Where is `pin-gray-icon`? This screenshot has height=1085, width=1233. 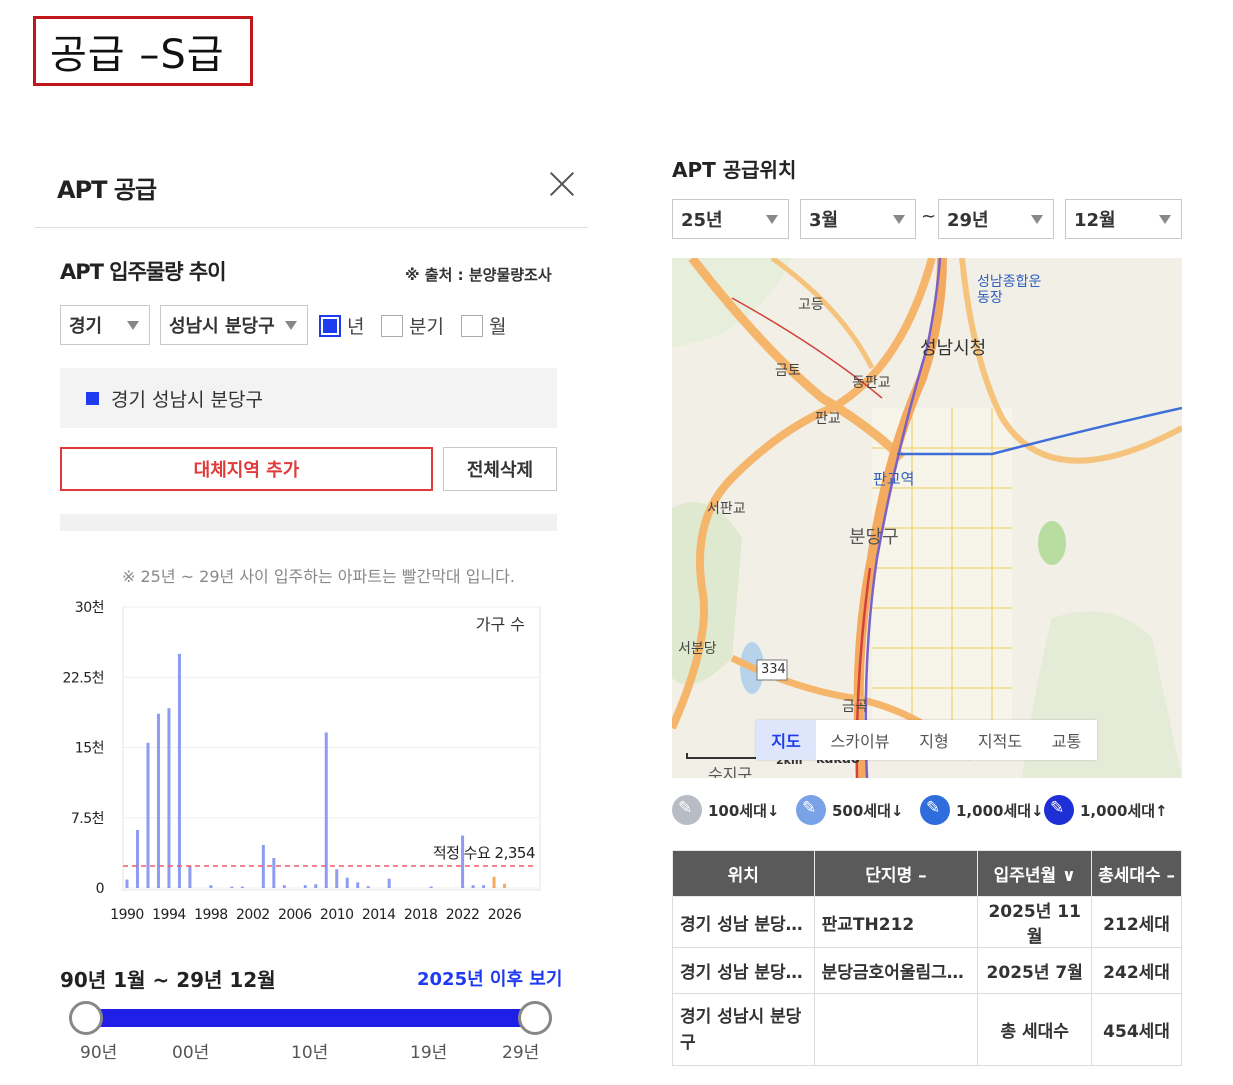
pin-gray-icon is located at coordinates (687, 810).